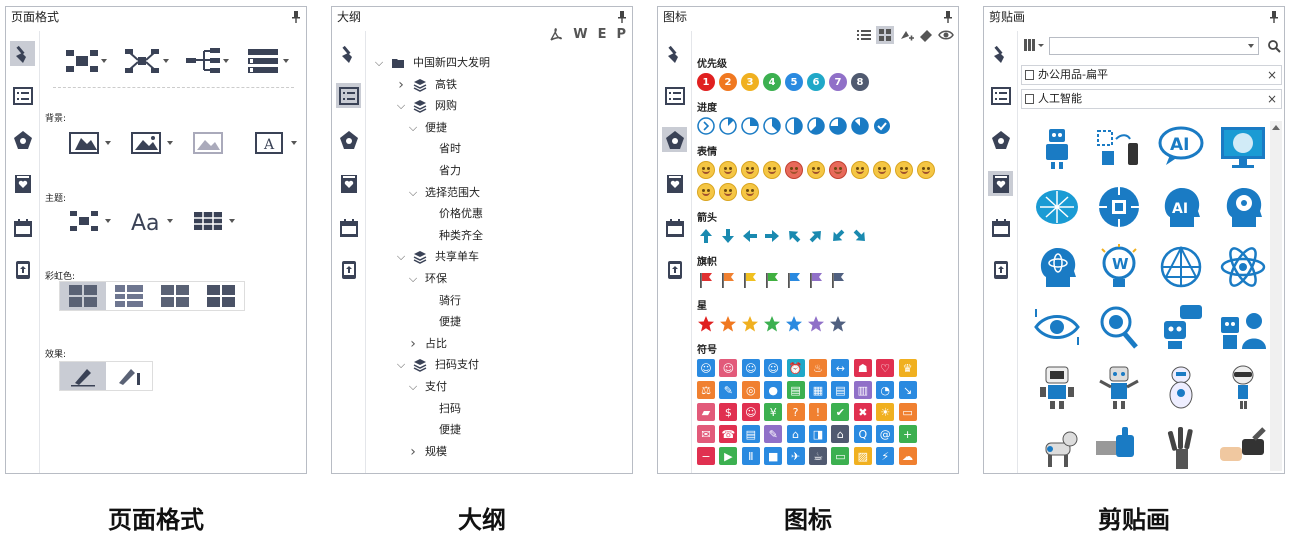 This screenshot has width=1291, height=555. What do you see at coordinates (750, 82) in the screenshot?
I see `priority-3-icon: 3` at bounding box center [750, 82].